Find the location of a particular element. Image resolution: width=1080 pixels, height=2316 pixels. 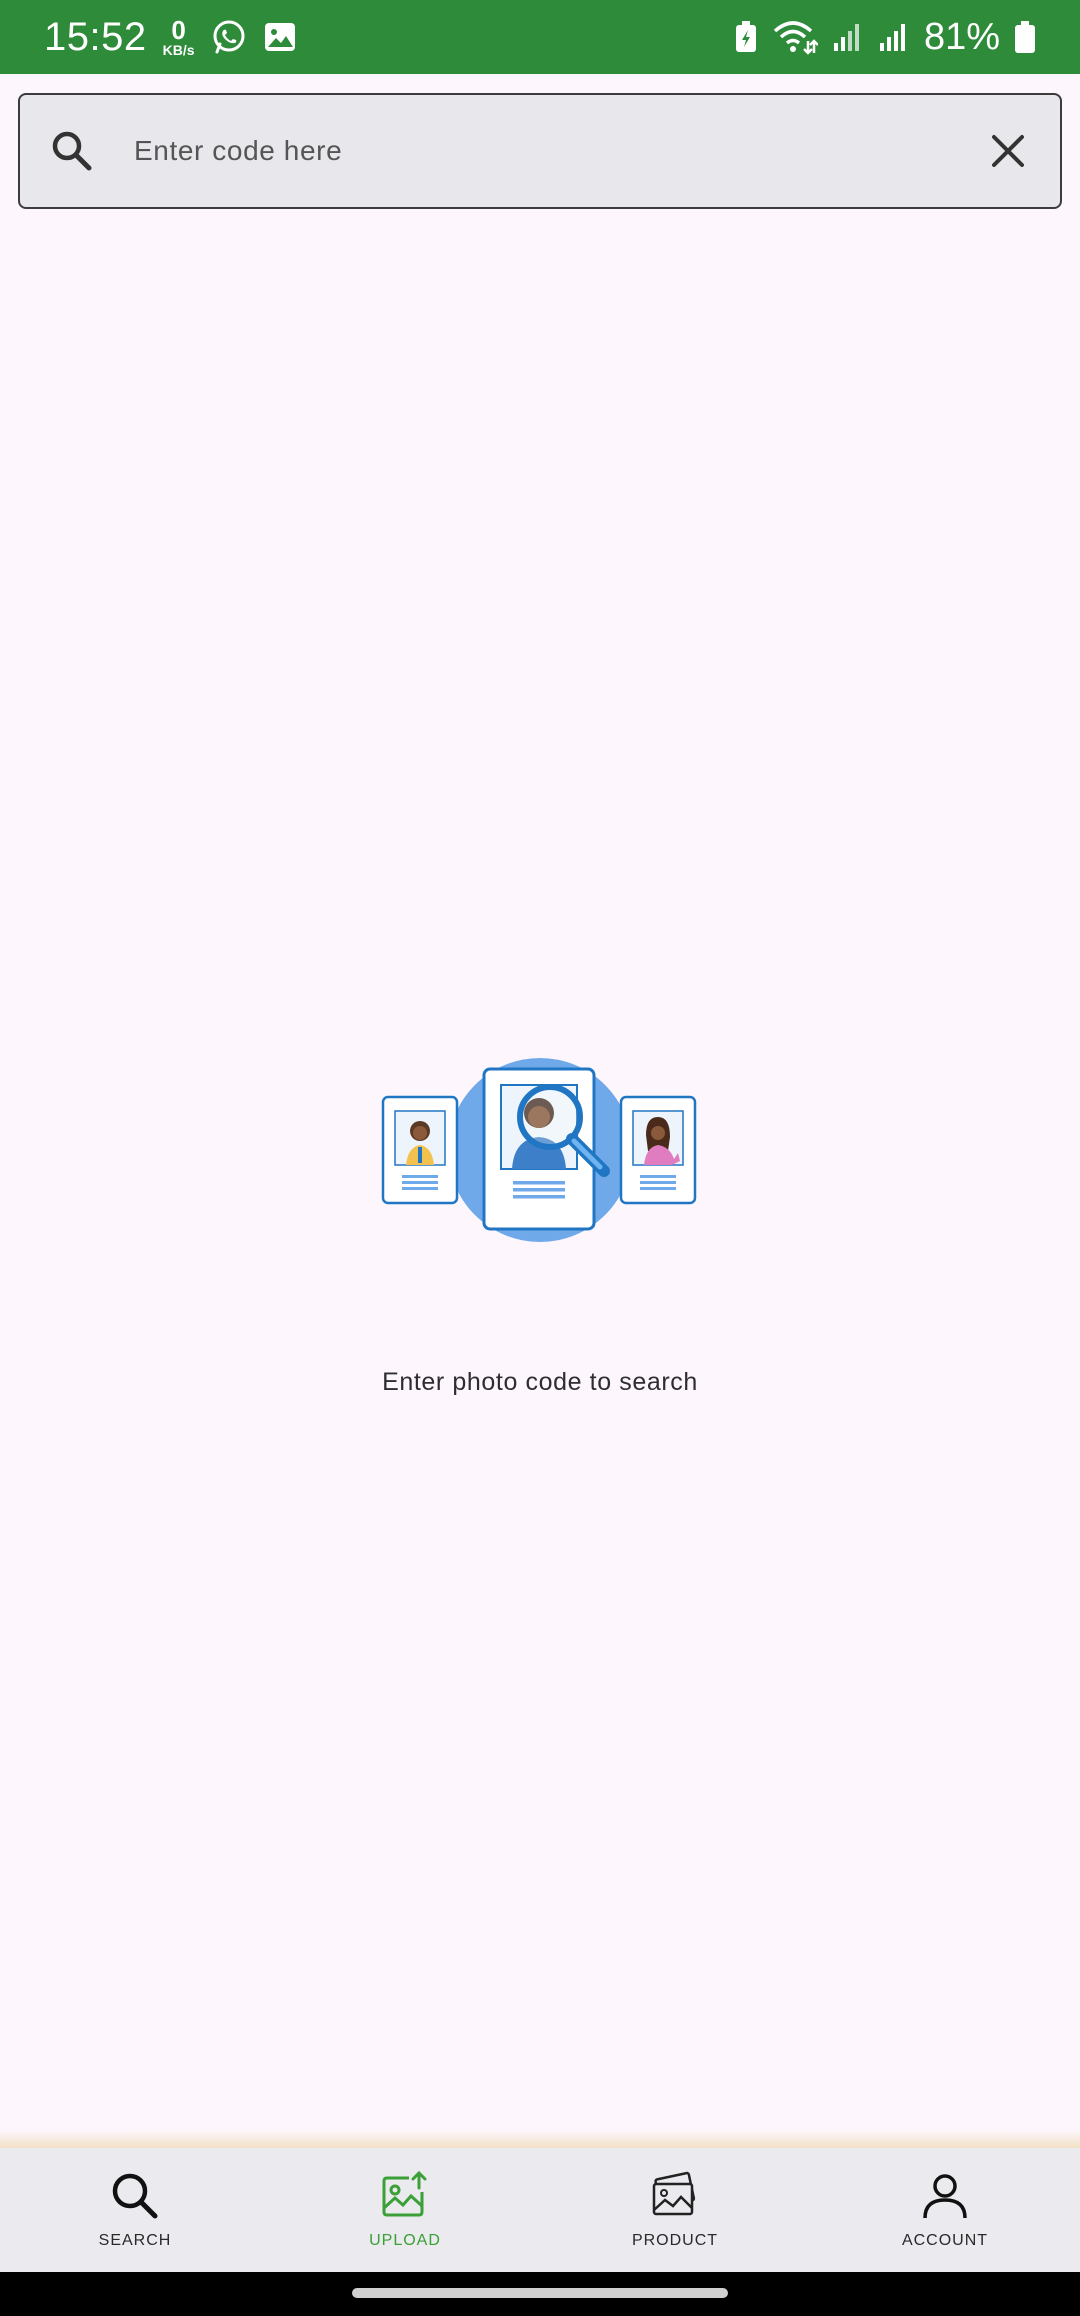

whatsapp-icon is located at coordinates (229, 37).